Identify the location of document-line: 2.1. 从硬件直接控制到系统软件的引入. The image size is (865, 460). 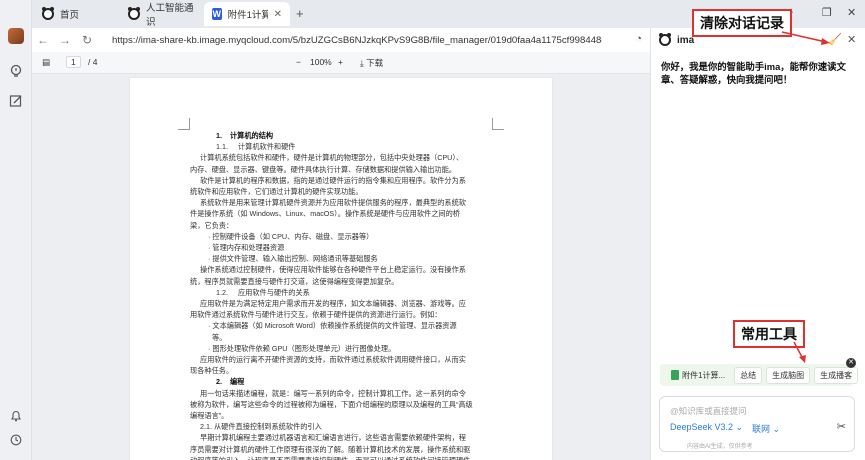
(261, 427).